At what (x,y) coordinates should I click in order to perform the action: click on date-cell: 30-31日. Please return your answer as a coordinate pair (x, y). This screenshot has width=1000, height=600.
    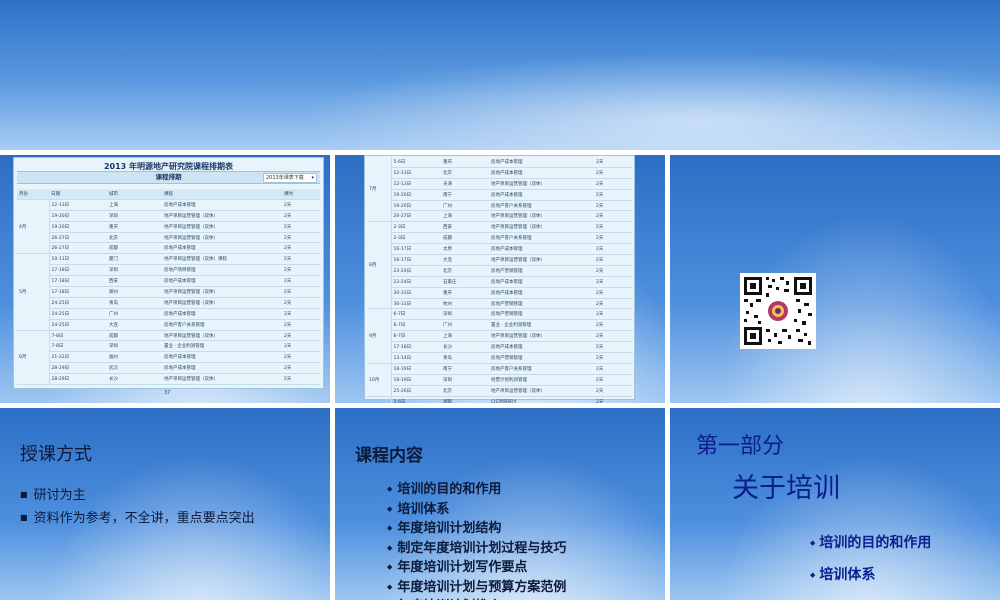
    Looking at the image, I should click on (416, 304).